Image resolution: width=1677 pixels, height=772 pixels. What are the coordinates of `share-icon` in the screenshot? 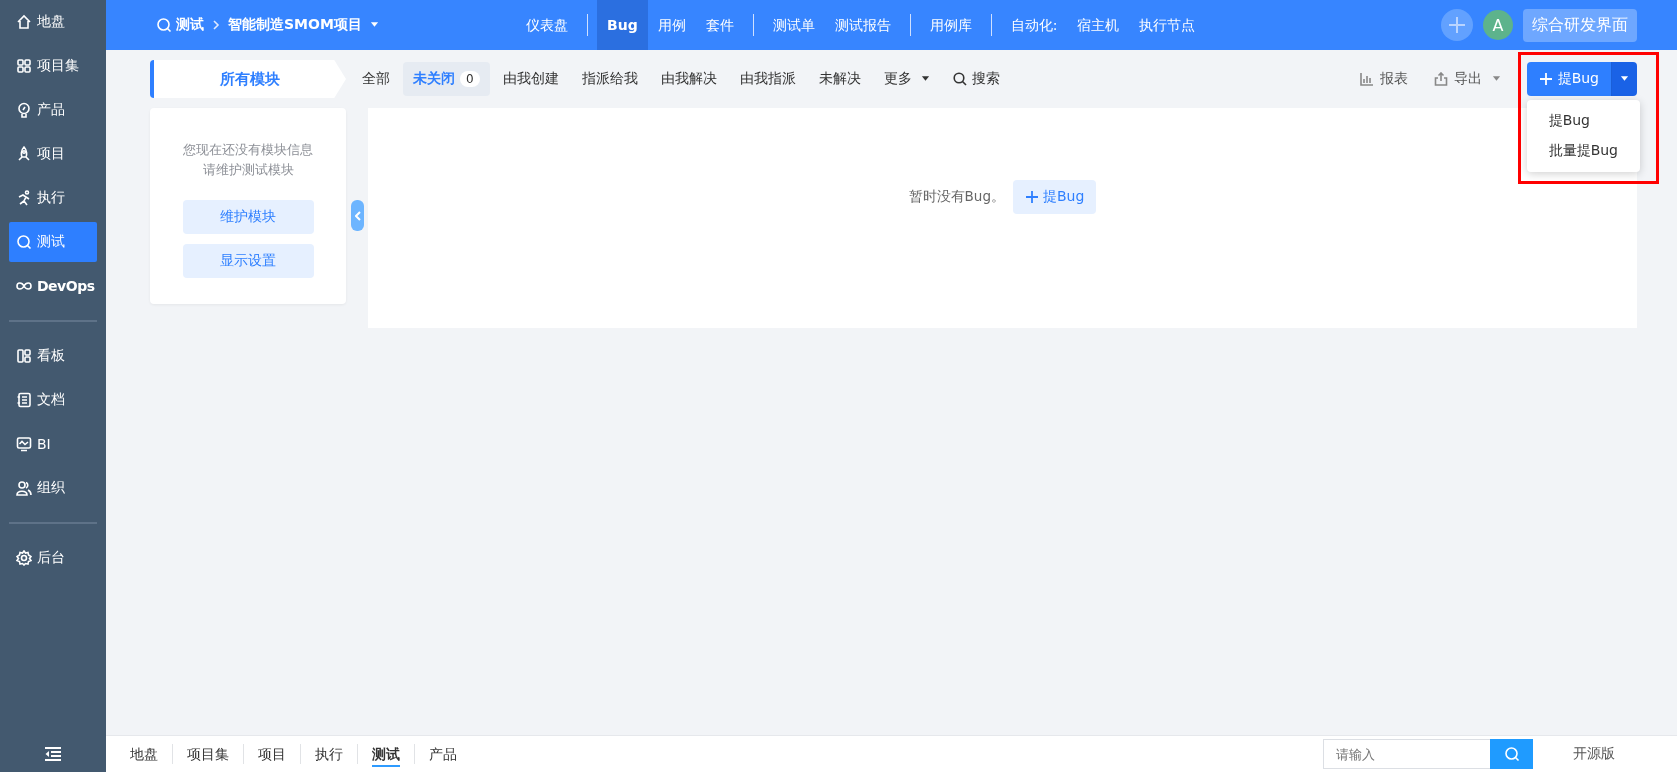 It's located at (1440, 79).